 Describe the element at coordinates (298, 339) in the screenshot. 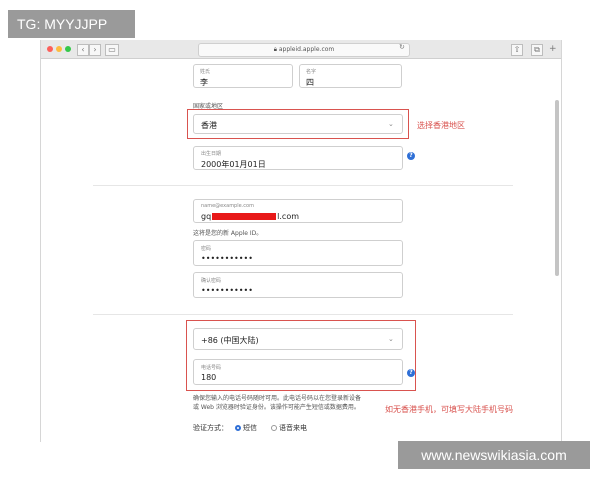

I see `phone-country-select: +86 (中国大陆) ⌄` at that location.